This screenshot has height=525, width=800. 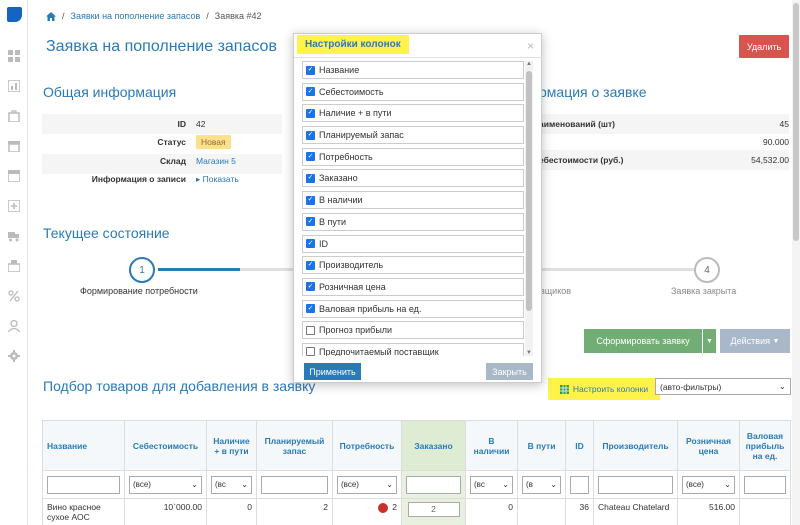 I want to click on column-header-stock-transit: Наличие + в пути, so click(x=231, y=445).